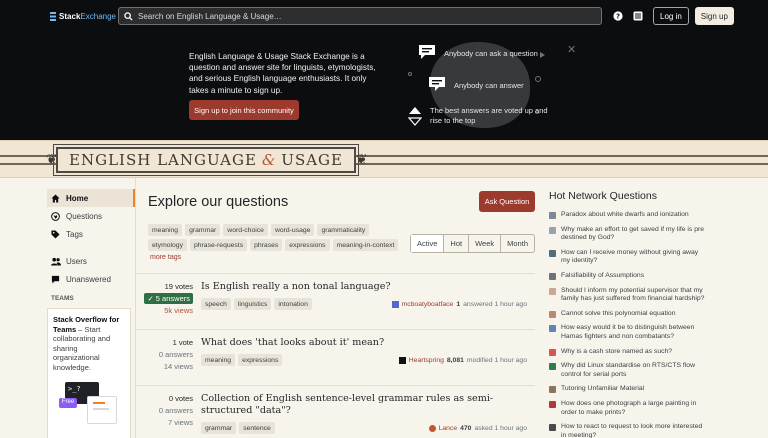 This screenshot has height=438, width=768. What do you see at coordinates (293, 304) in the screenshot?
I see `tag: intonation` at bounding box center [293, 304].